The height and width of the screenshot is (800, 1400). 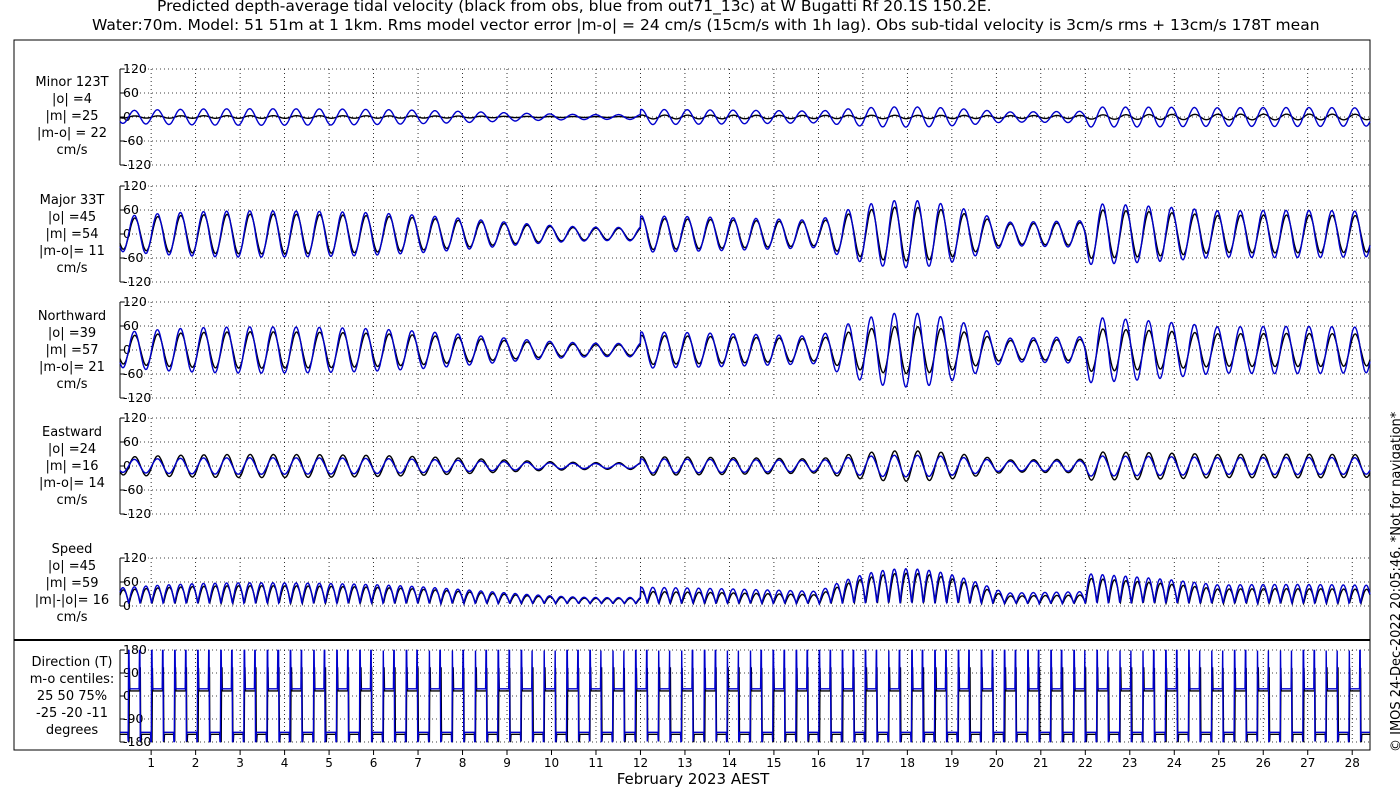 What do you see at coordinates (1174, 763) in the screenshot?
I see `x-tick-label: 24` at bounding box center [1174, 763].